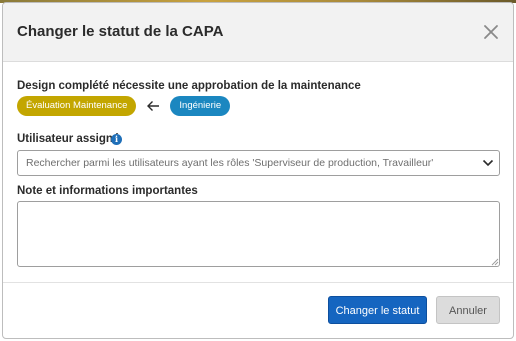  I want to click on target-status-badge: Ingénierie, so click(200, 106).